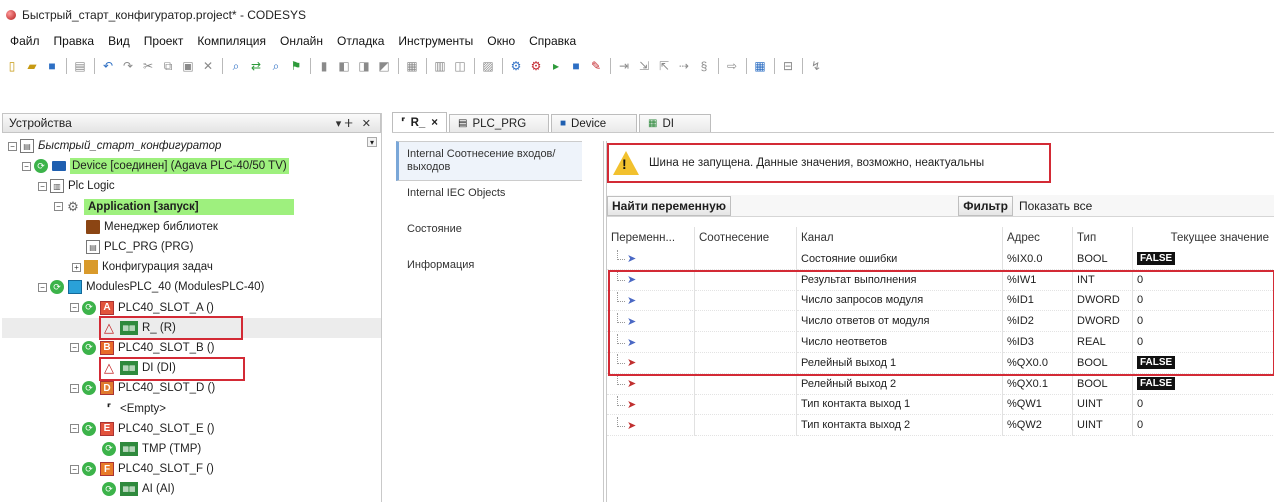 This screenshot has height=502, width=1274. Describe the element at coordinates (164, 41) in the screenshot. I see `menu-project: Проект` at that location.